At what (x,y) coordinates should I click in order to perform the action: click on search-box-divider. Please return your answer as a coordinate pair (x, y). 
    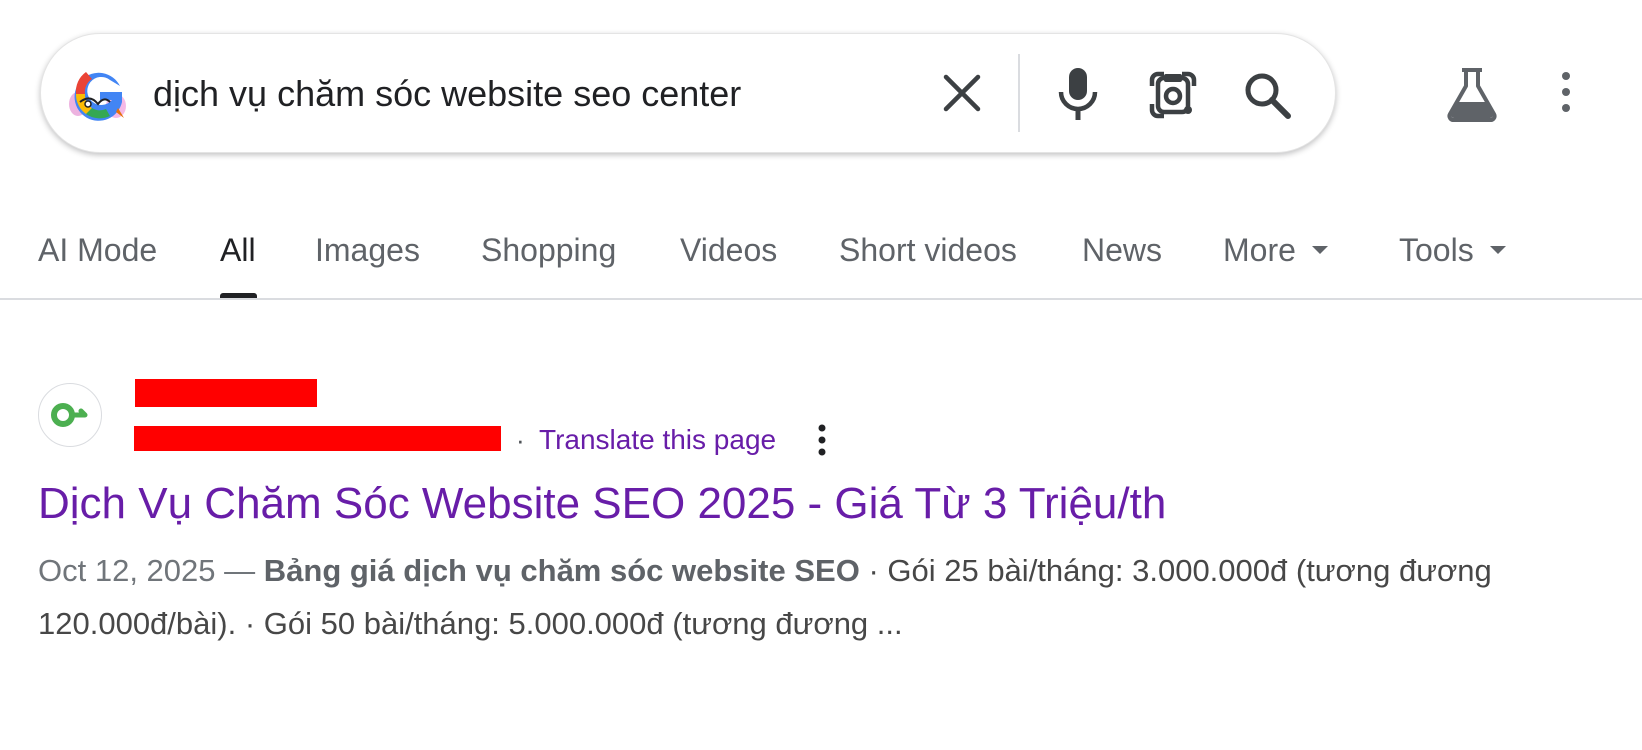
    Looking at the image, I should click on (1019, 93).